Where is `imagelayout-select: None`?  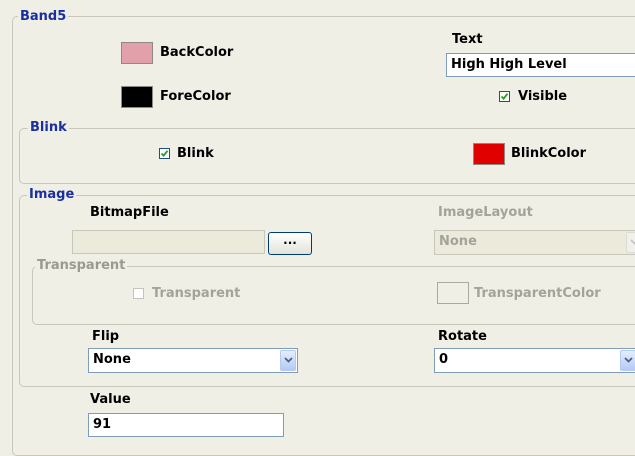
imagelayout-select: None is located at coordinates (534, 242).